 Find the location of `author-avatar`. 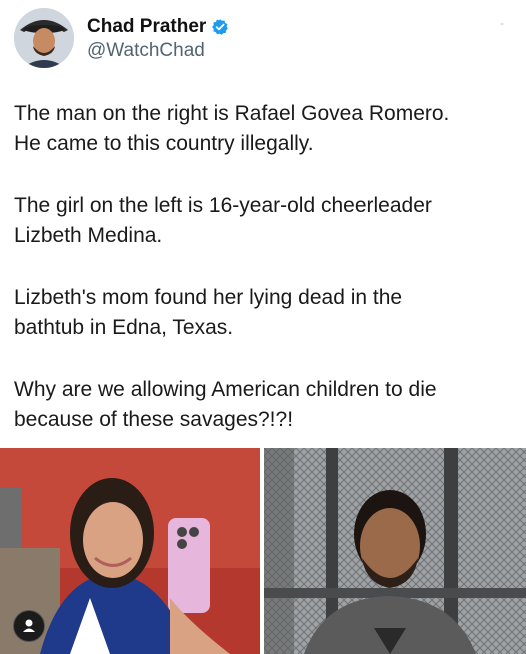

author-avatar is located at coordinates (44, 38).